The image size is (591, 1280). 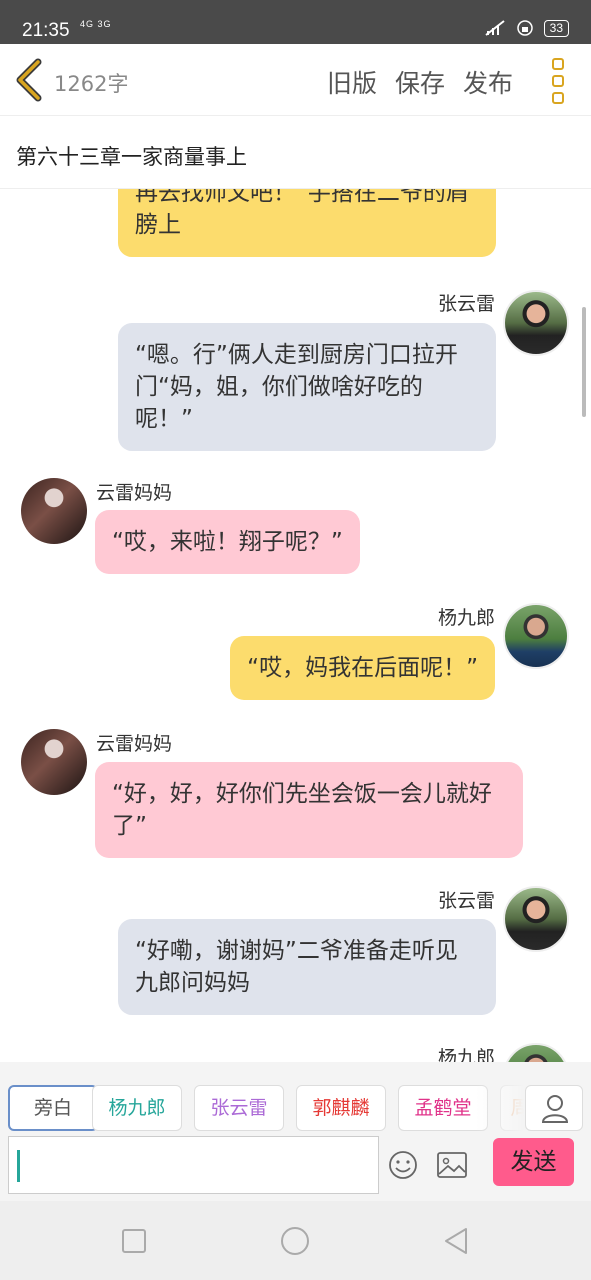 I want to click on publish-button: 发布, so click(x=488, y=82).